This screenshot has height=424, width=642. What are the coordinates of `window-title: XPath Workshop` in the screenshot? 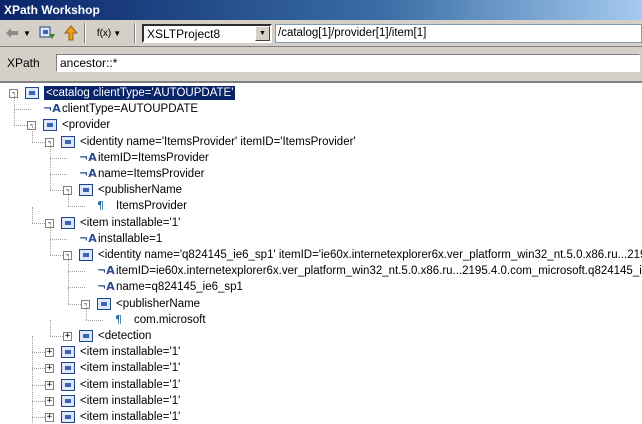 It's located at (52, 10).